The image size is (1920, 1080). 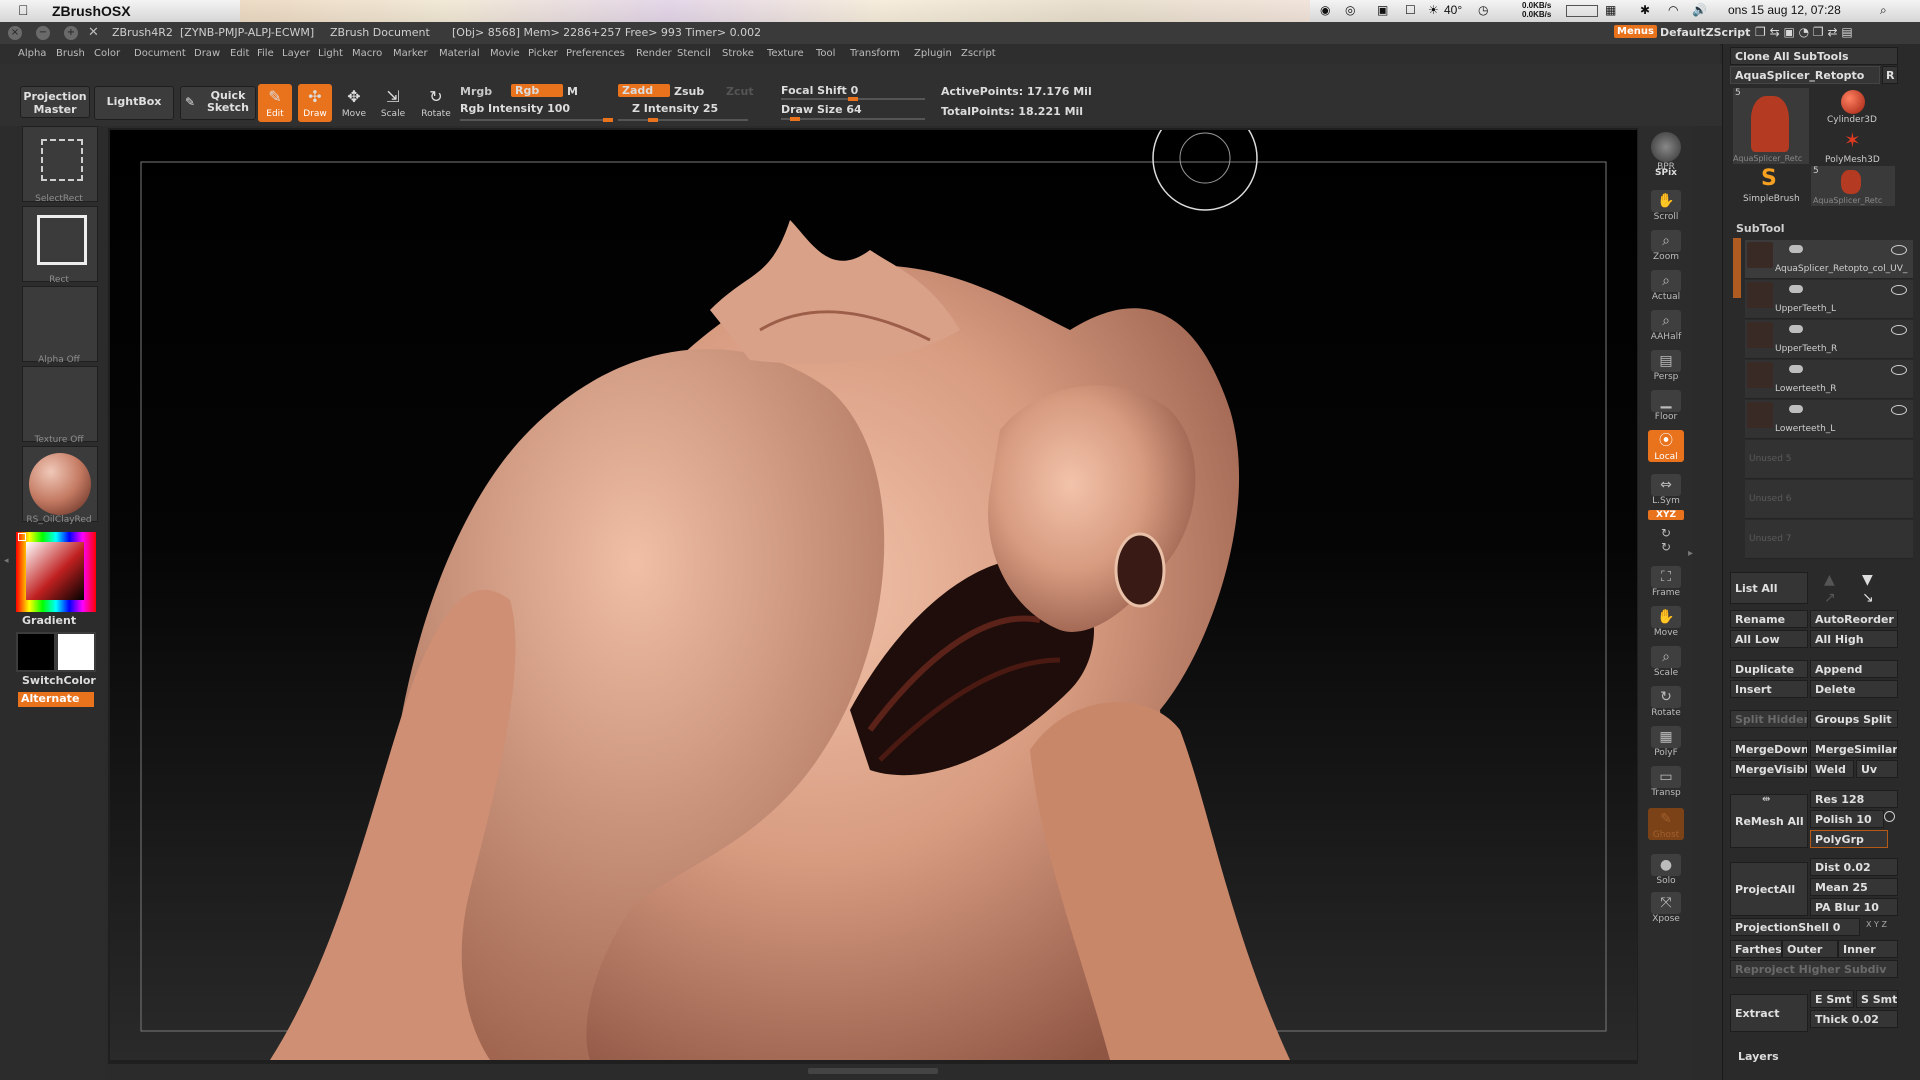 I want to click on dist-slider: Dist 0.02, so click(x=1854, y=867).